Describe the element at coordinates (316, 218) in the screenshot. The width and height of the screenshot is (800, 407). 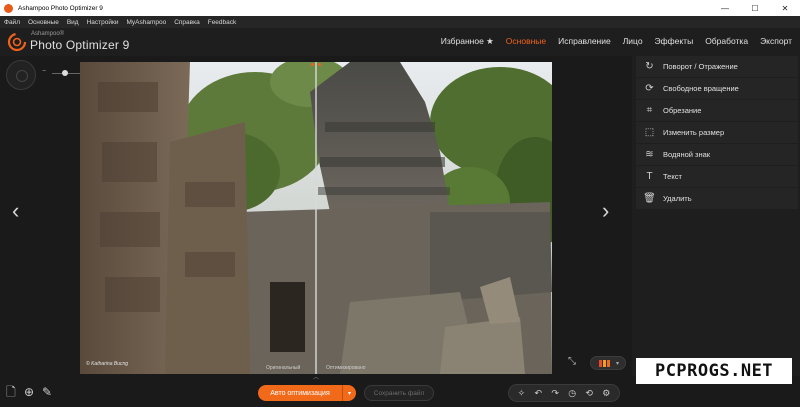
I see `compare-divider` at that location.